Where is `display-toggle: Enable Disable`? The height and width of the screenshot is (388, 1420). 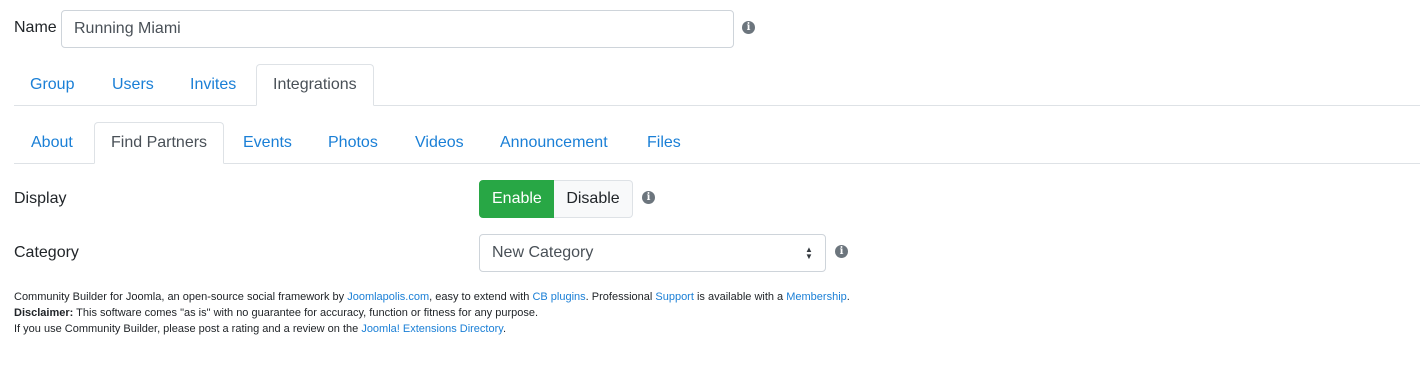
display-toggle: Enable Disable is located at coordinates (556, 199).